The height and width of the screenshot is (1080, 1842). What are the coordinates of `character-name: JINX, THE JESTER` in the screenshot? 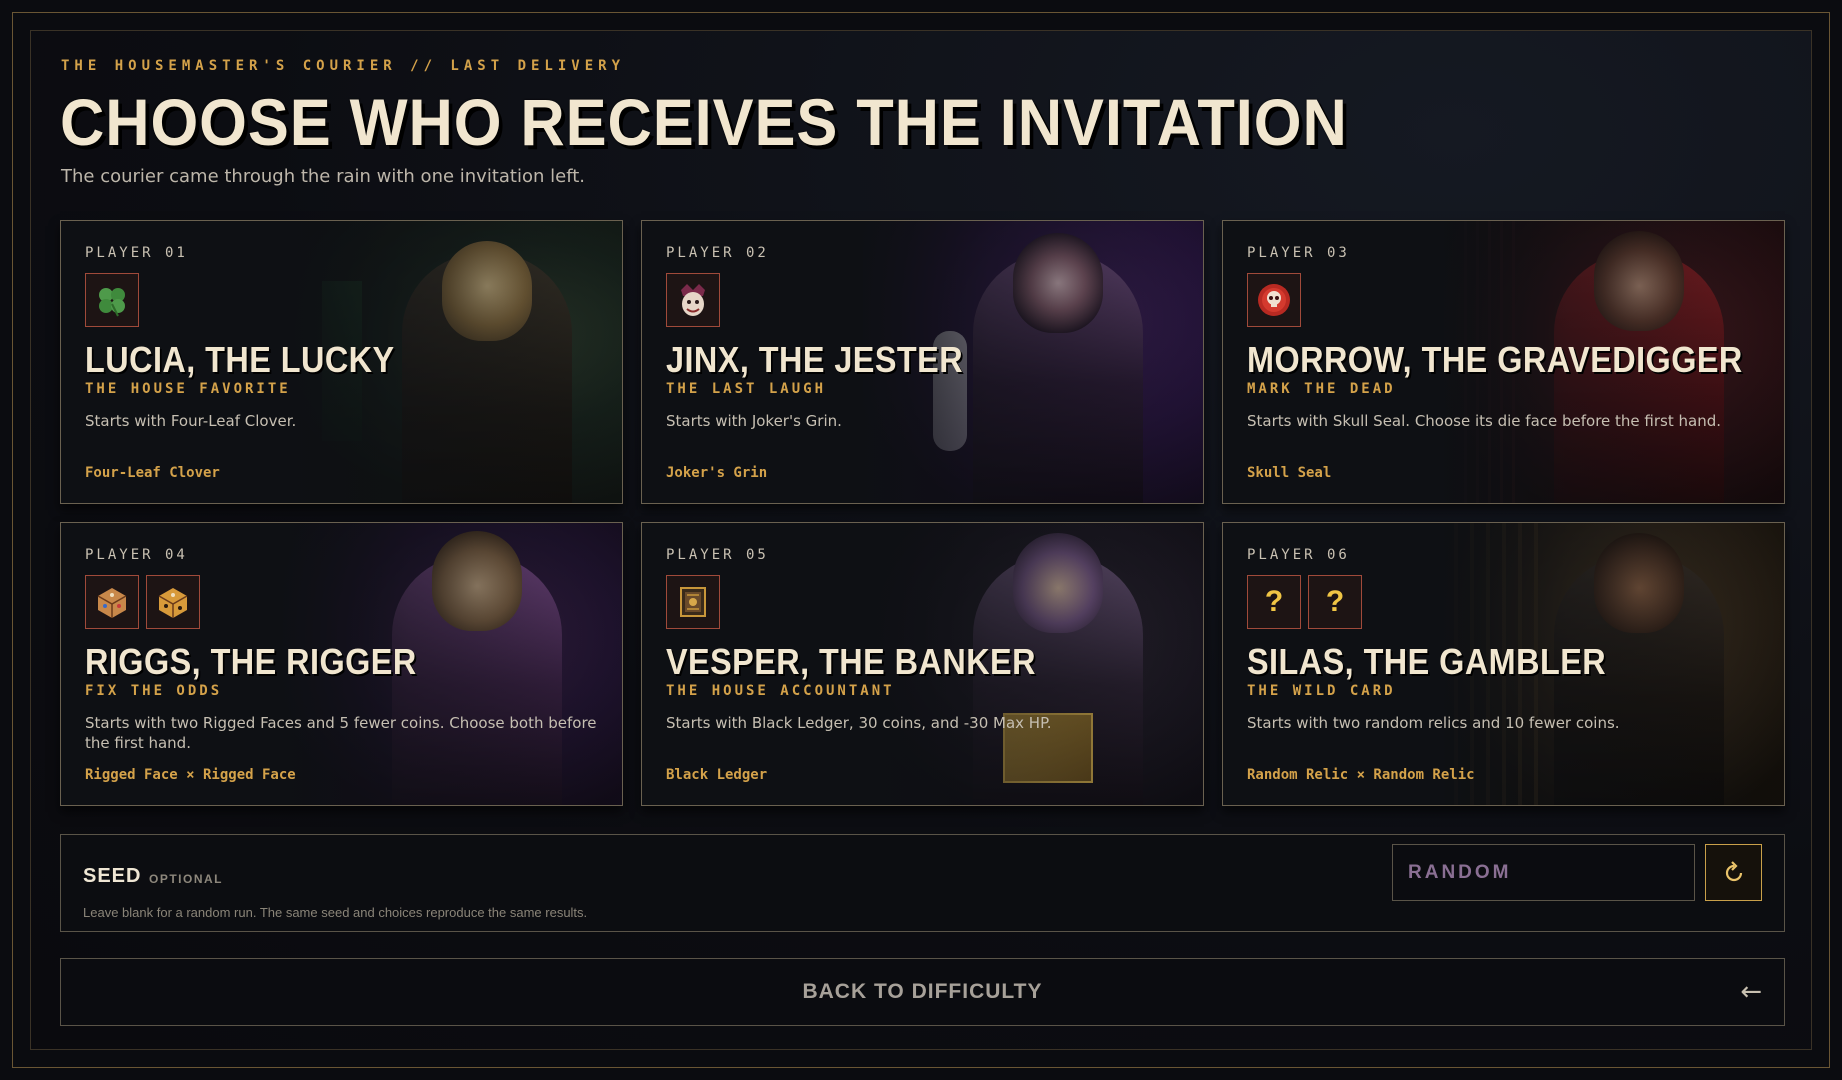 It's located at (815, 359).